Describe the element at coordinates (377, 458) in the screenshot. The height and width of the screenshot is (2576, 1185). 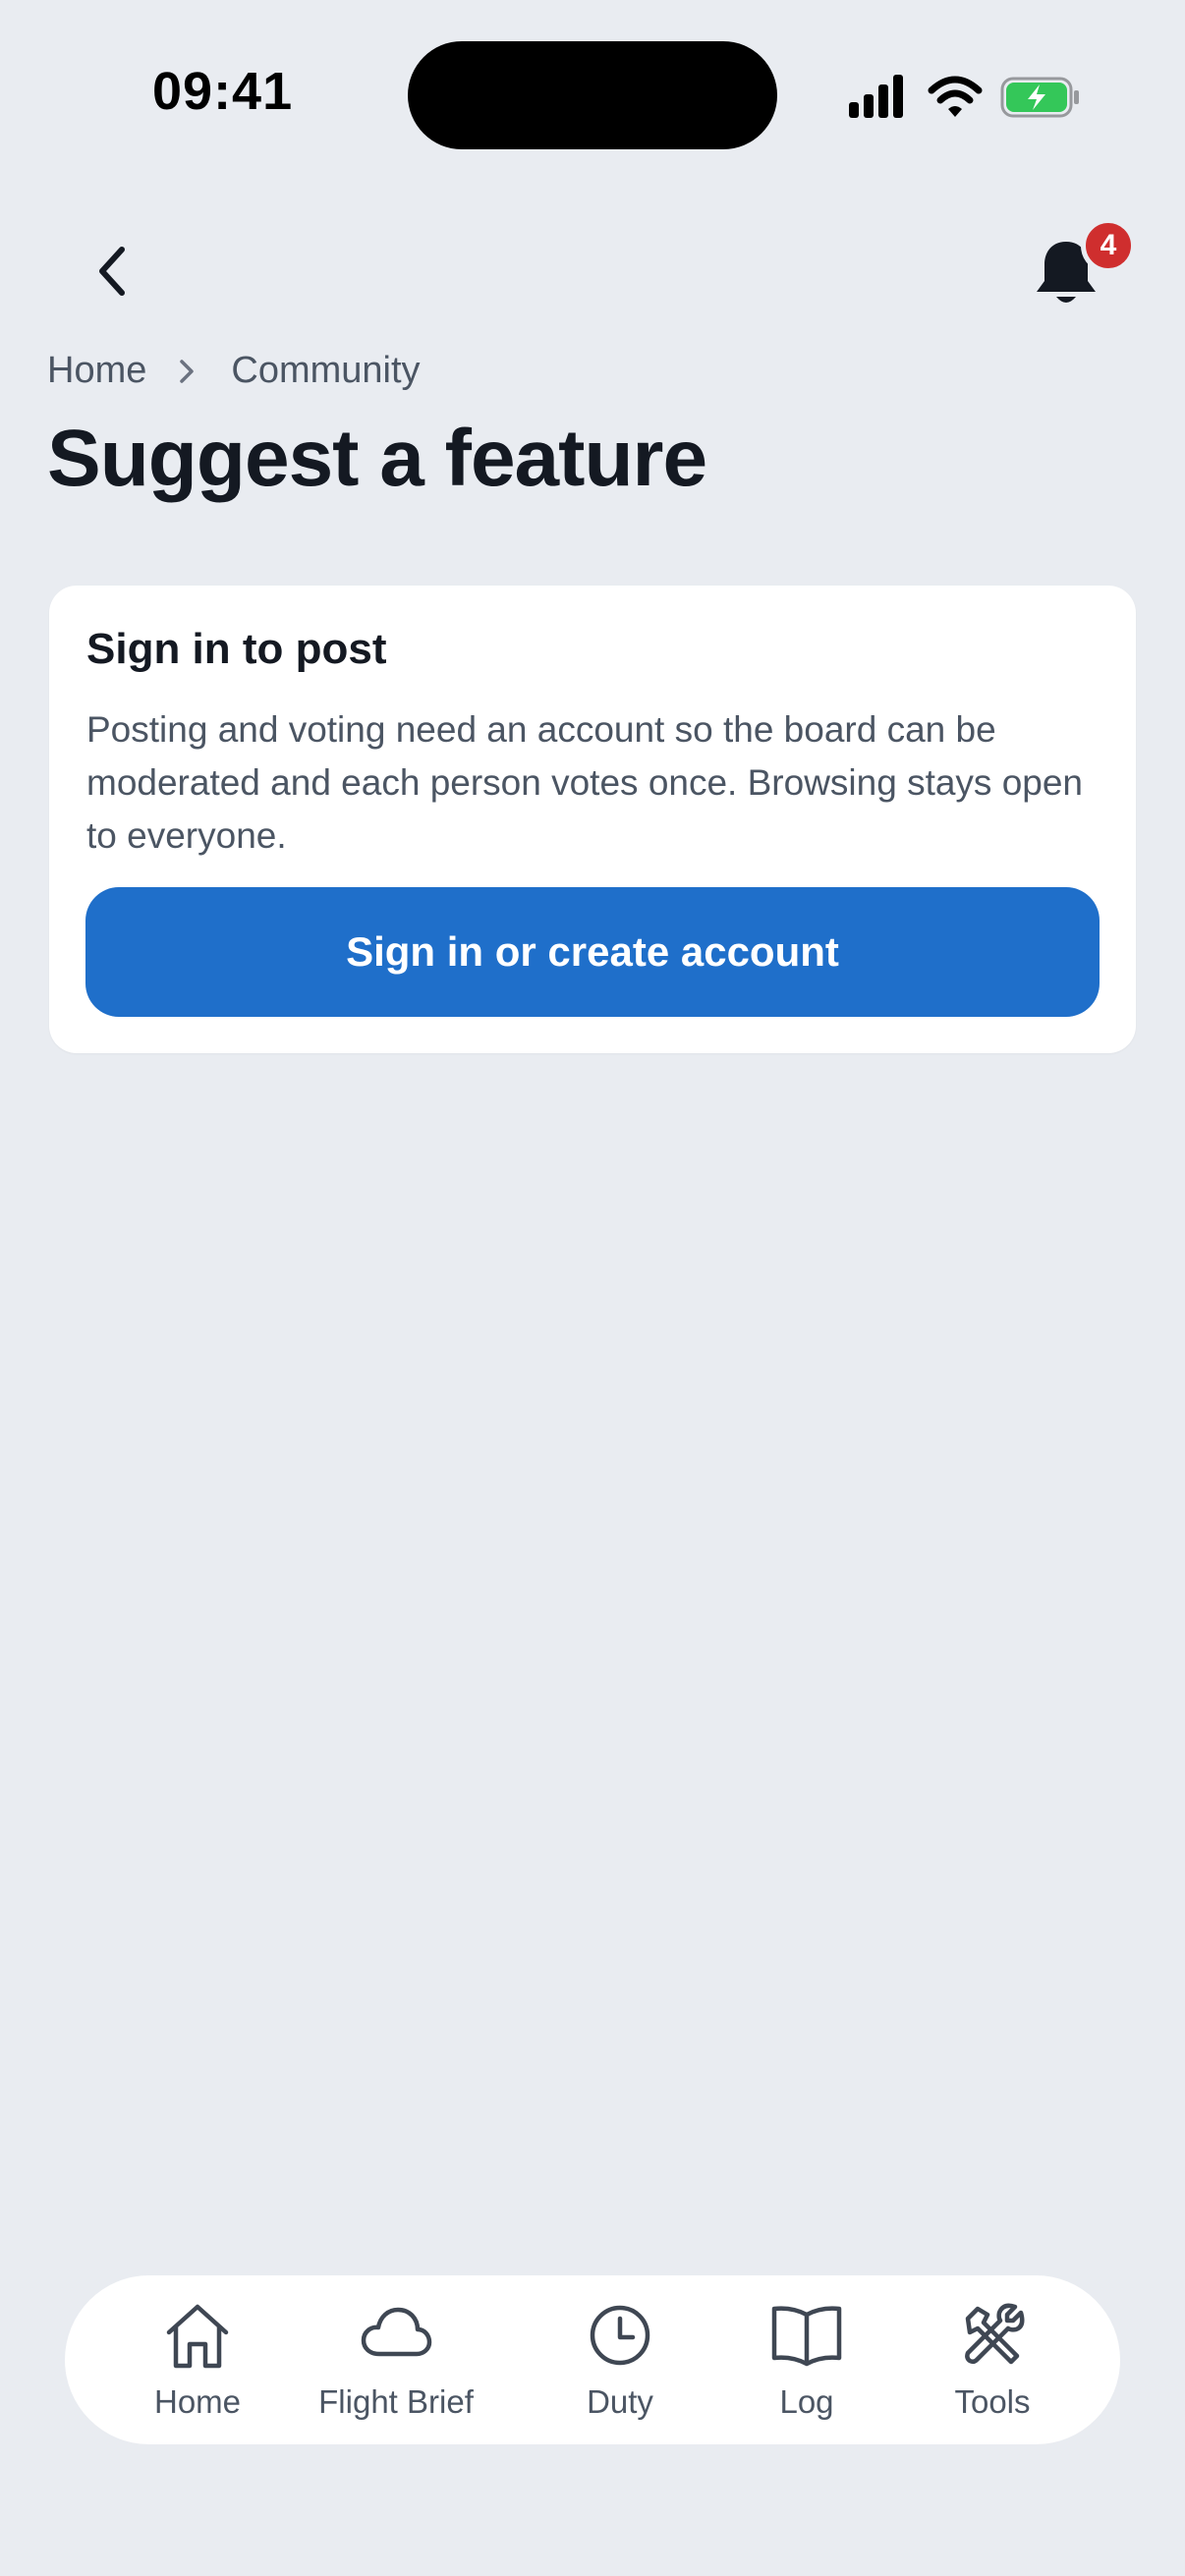
I see `page-title: Suggest a feature` at that location.